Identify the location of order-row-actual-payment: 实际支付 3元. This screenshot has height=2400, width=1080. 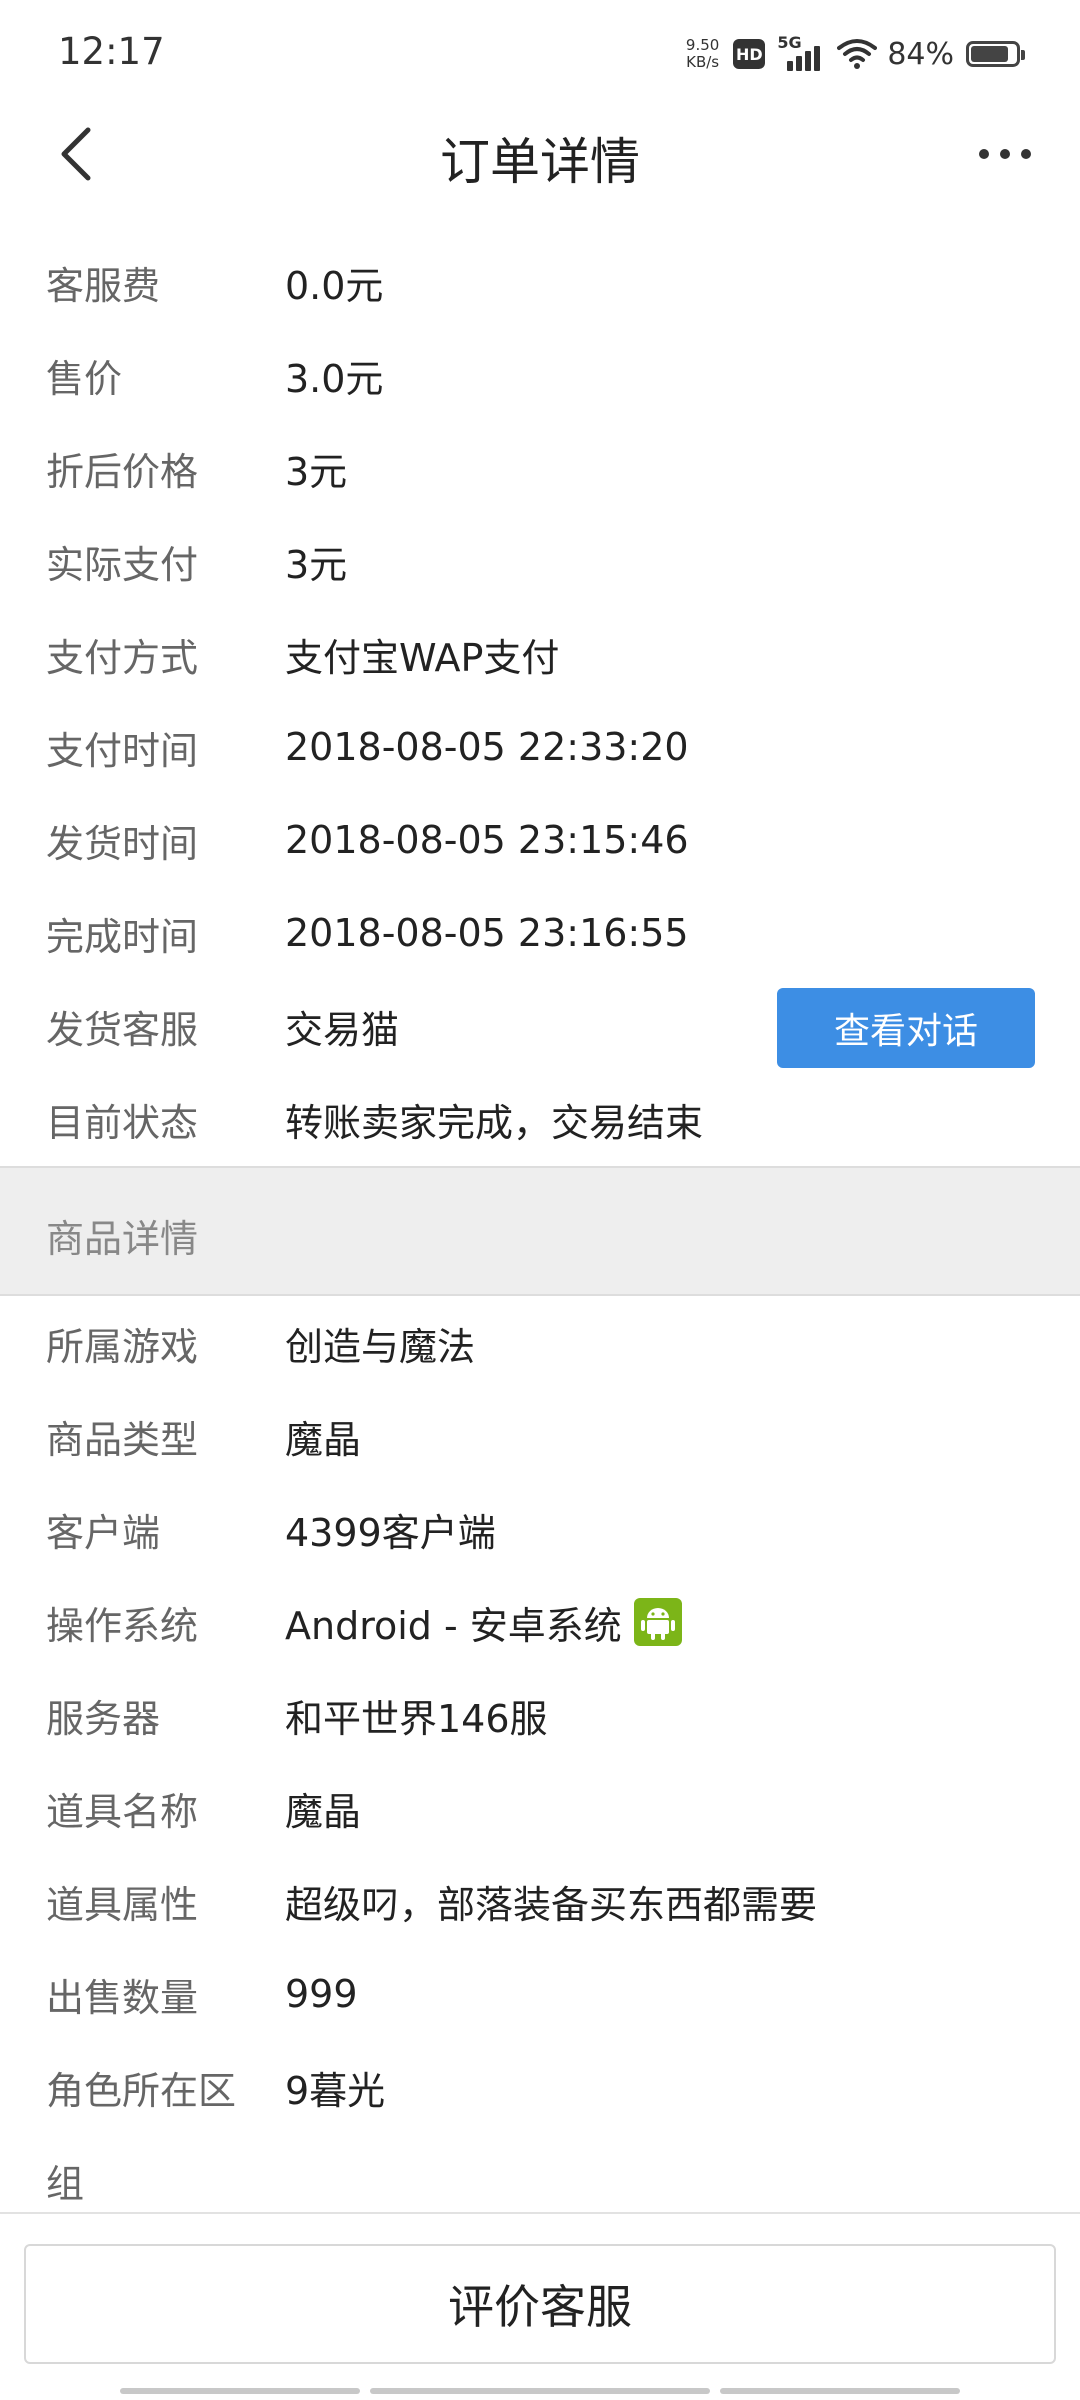
(540, 561).